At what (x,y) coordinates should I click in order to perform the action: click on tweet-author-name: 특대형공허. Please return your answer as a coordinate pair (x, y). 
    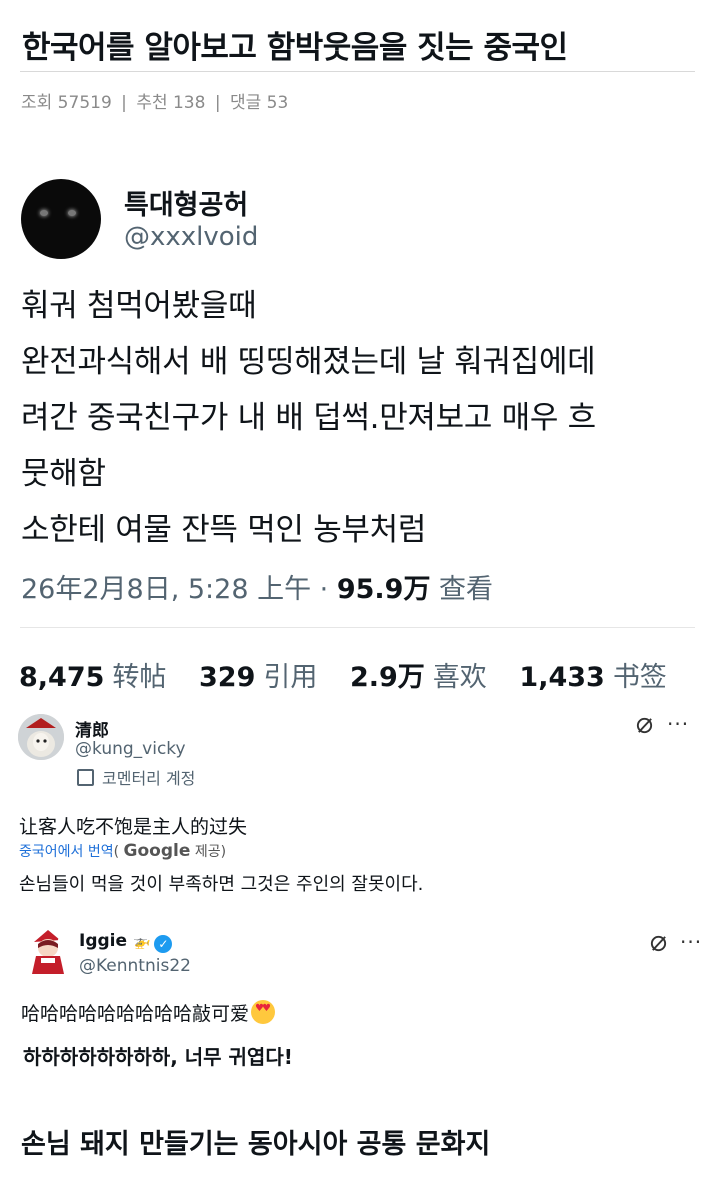
    Looking at the image, I should click on (186, 202).